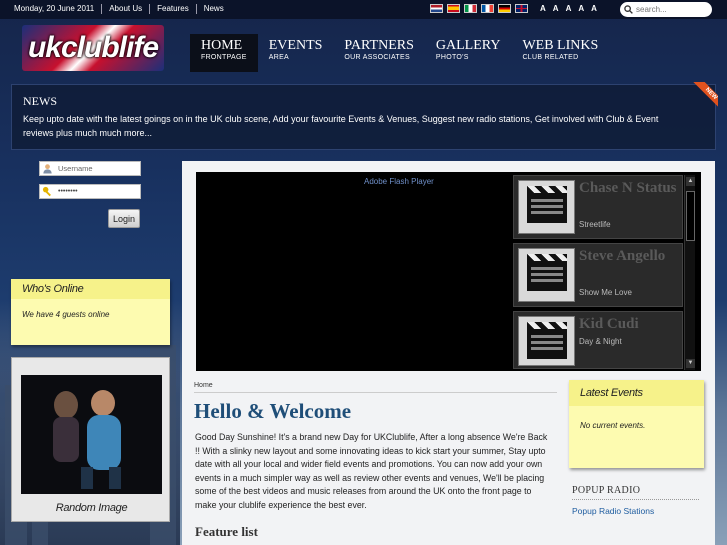  I want to click on search-box, so click(666, 9).